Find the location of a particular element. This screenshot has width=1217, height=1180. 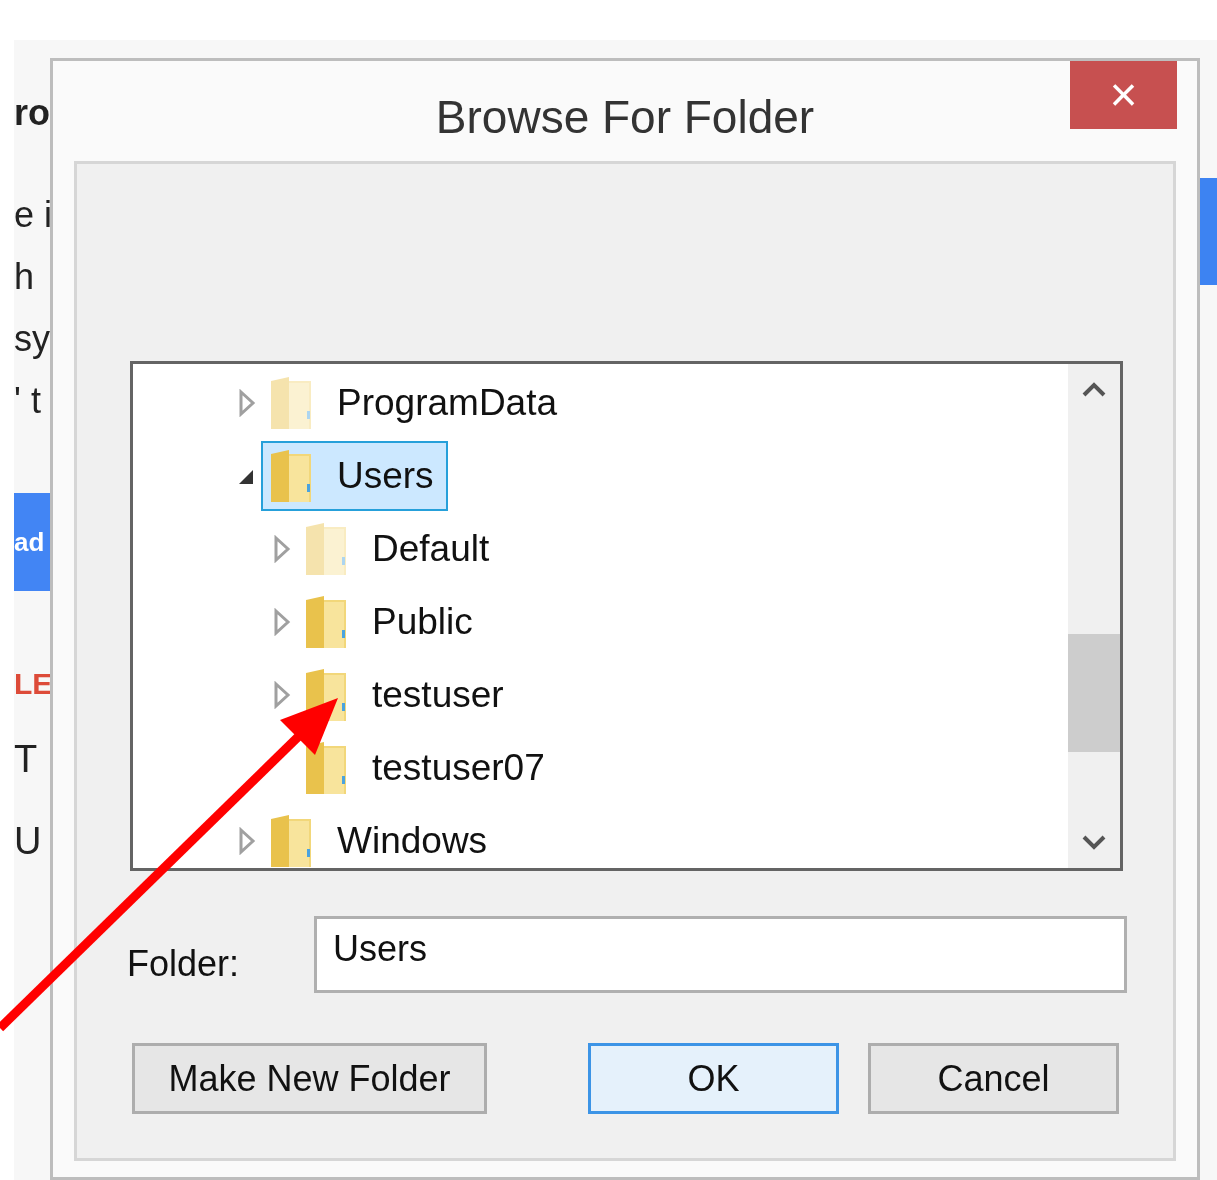

dialog-button: OK is located at coordinates (713, 1078).